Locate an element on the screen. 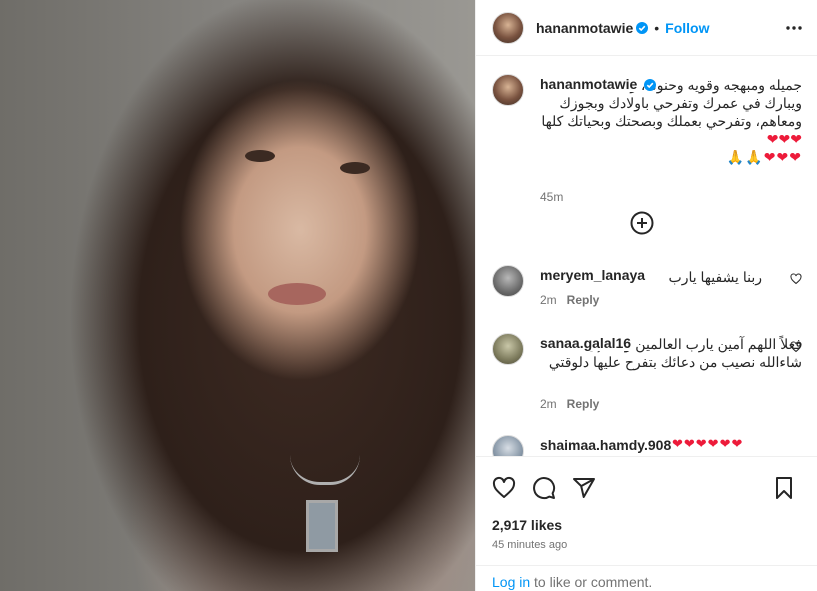 Image resolution: width=817 pixels, height=591 pixels. post-actions is located at coordinates (646, 490).